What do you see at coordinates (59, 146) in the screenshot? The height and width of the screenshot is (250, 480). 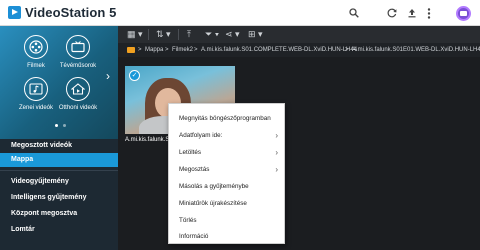 I see `sidebar-item-shared-videos: Megosztott videók` at bounding box center [59, 146].